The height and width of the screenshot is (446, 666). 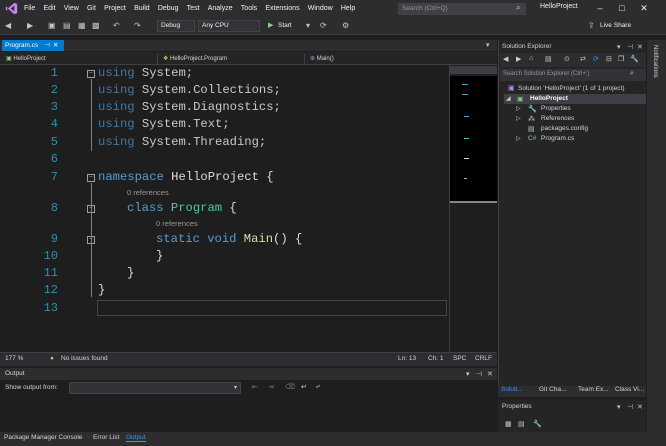 I want to click on categorized-icon: ▦, so click(x=508, y=424).